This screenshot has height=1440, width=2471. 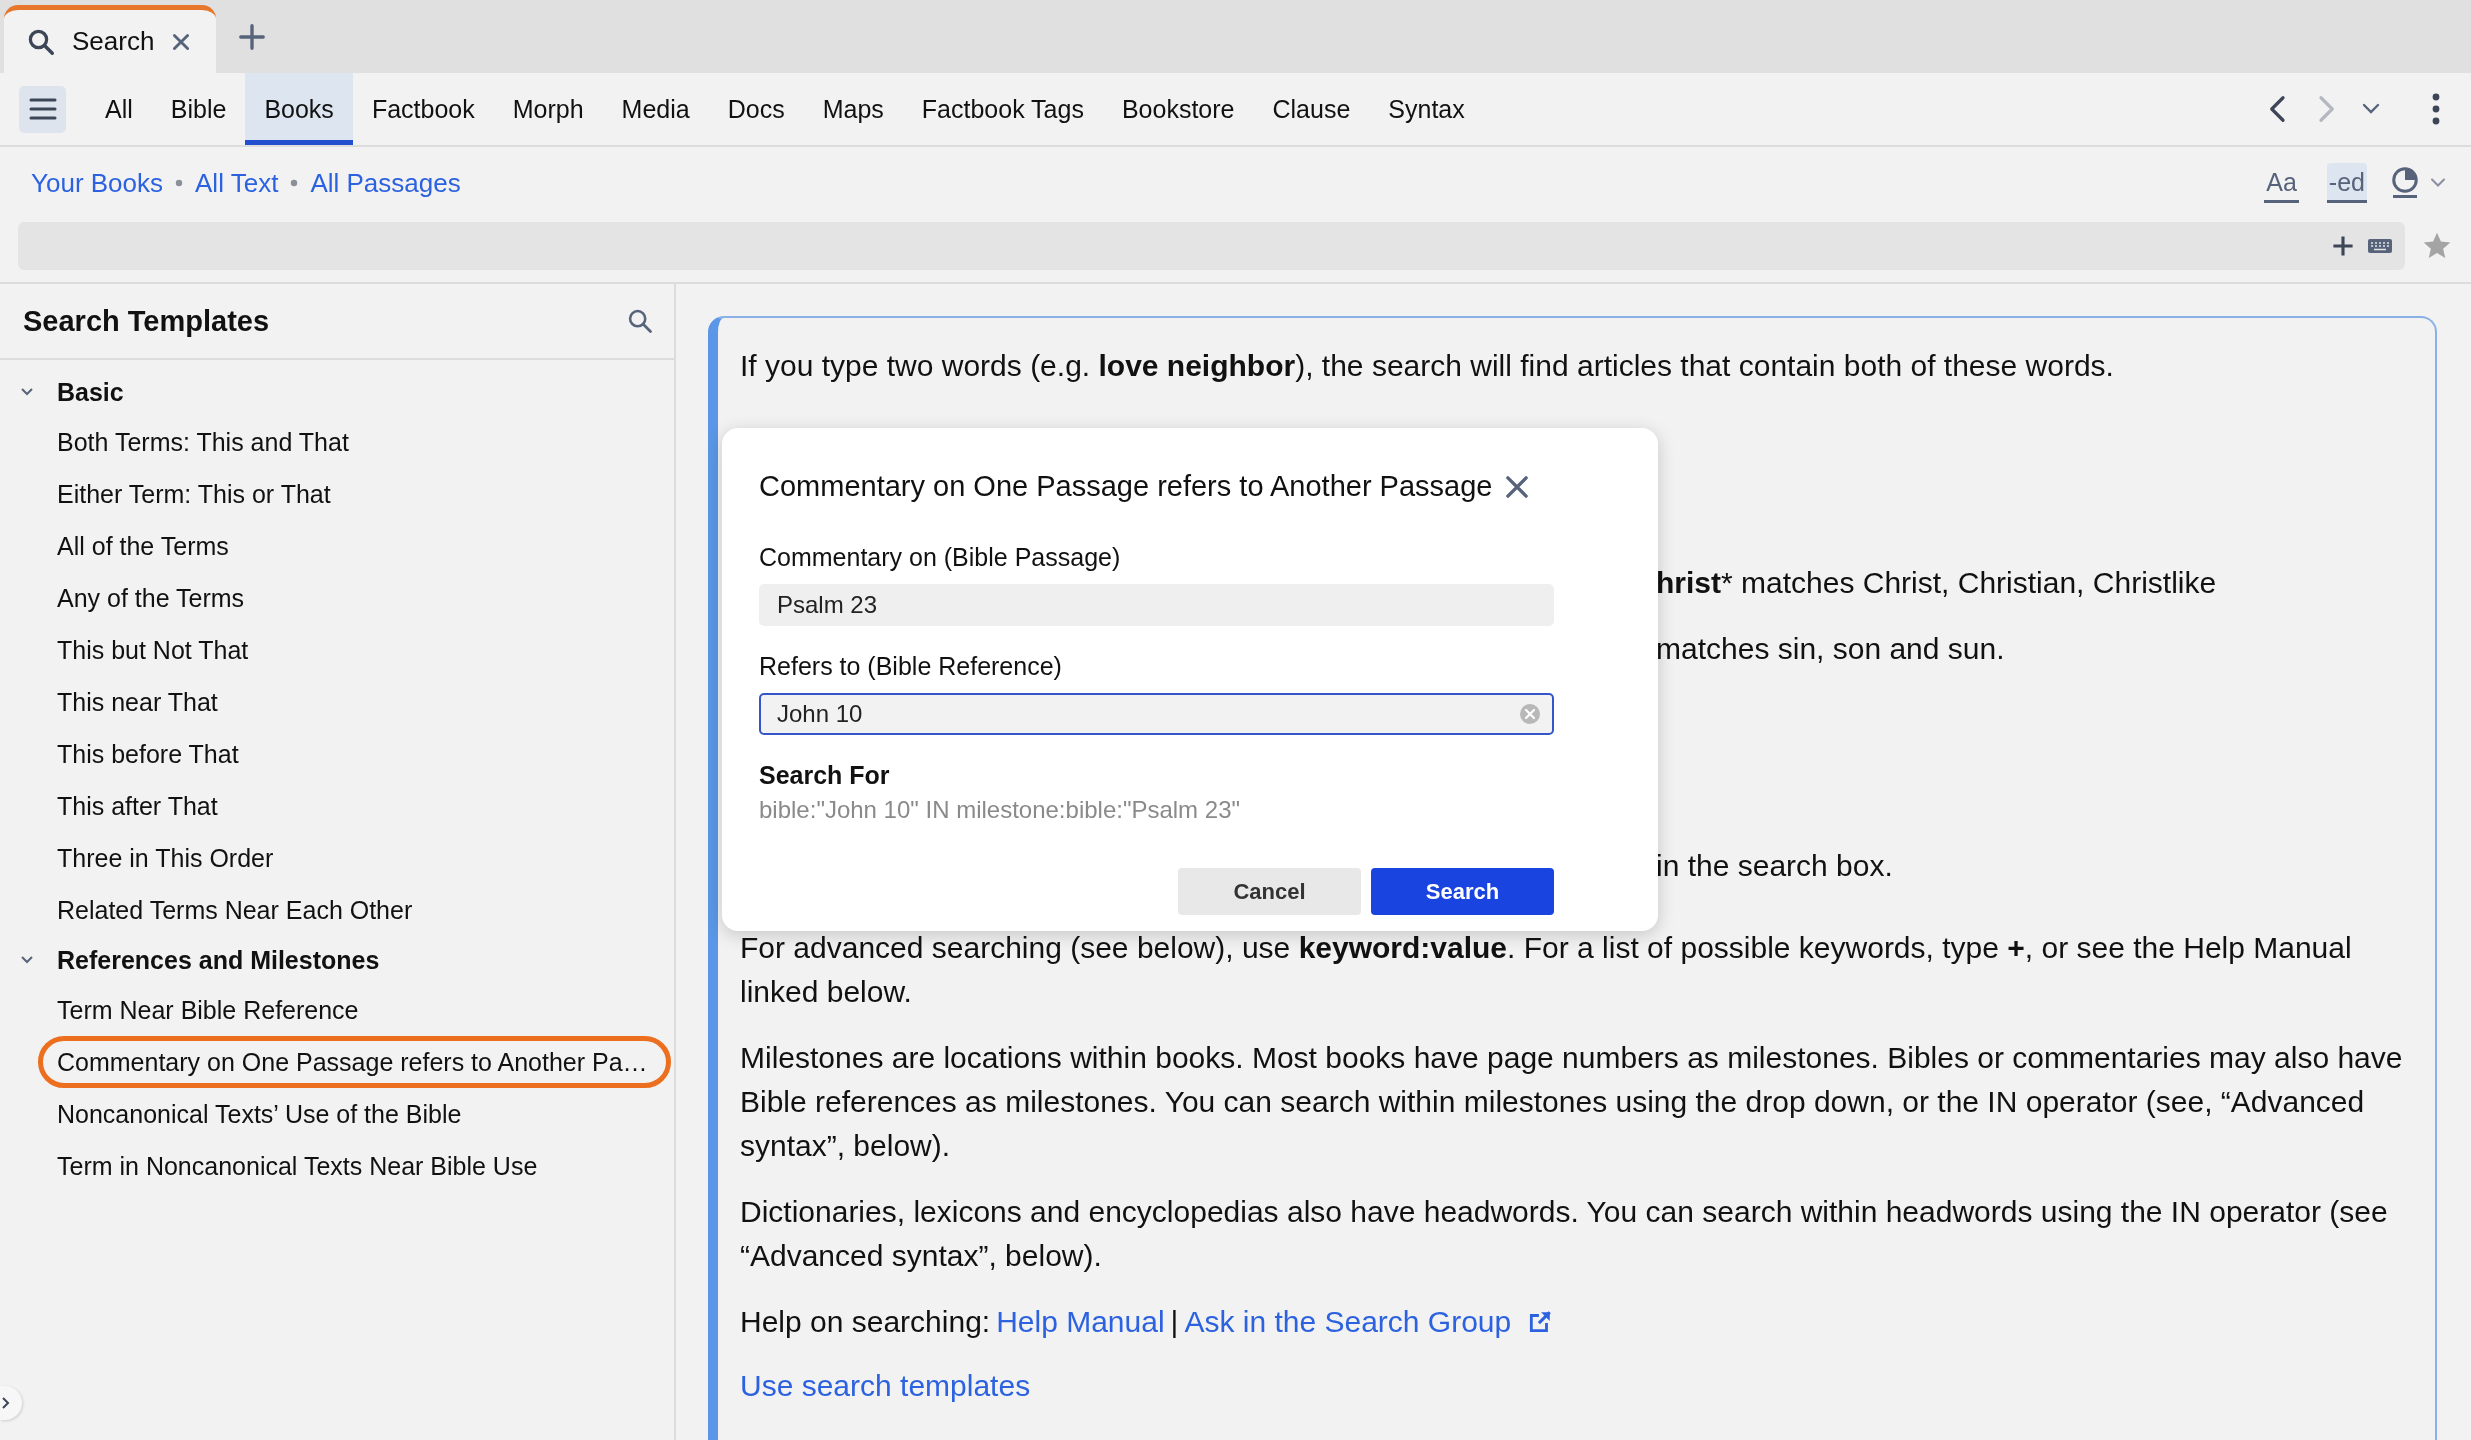 I want to click on nav-tab: Media, so click(x=655, y=109).